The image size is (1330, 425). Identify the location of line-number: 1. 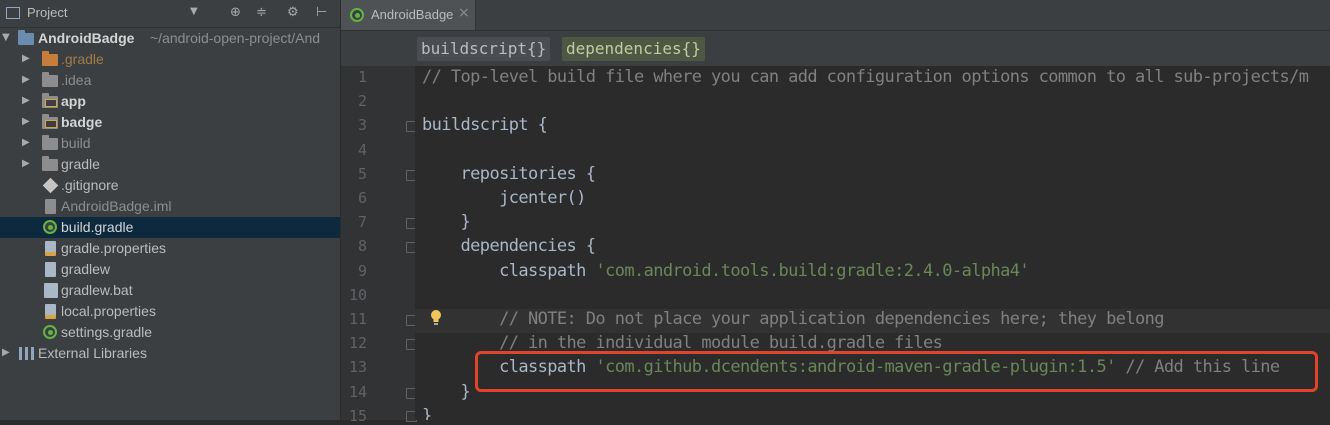
(362, 77).